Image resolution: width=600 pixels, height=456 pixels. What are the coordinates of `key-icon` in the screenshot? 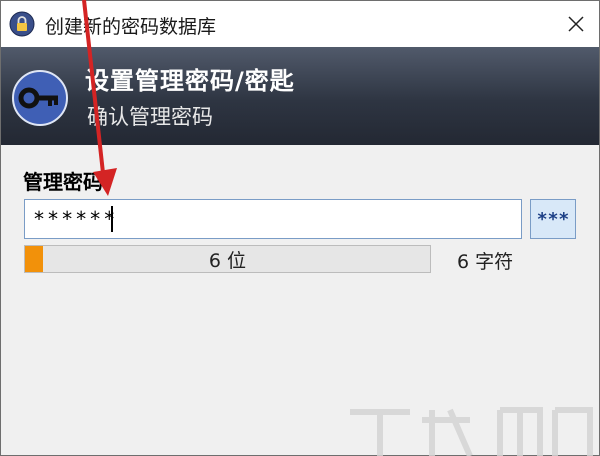 It's located at (40, 98).